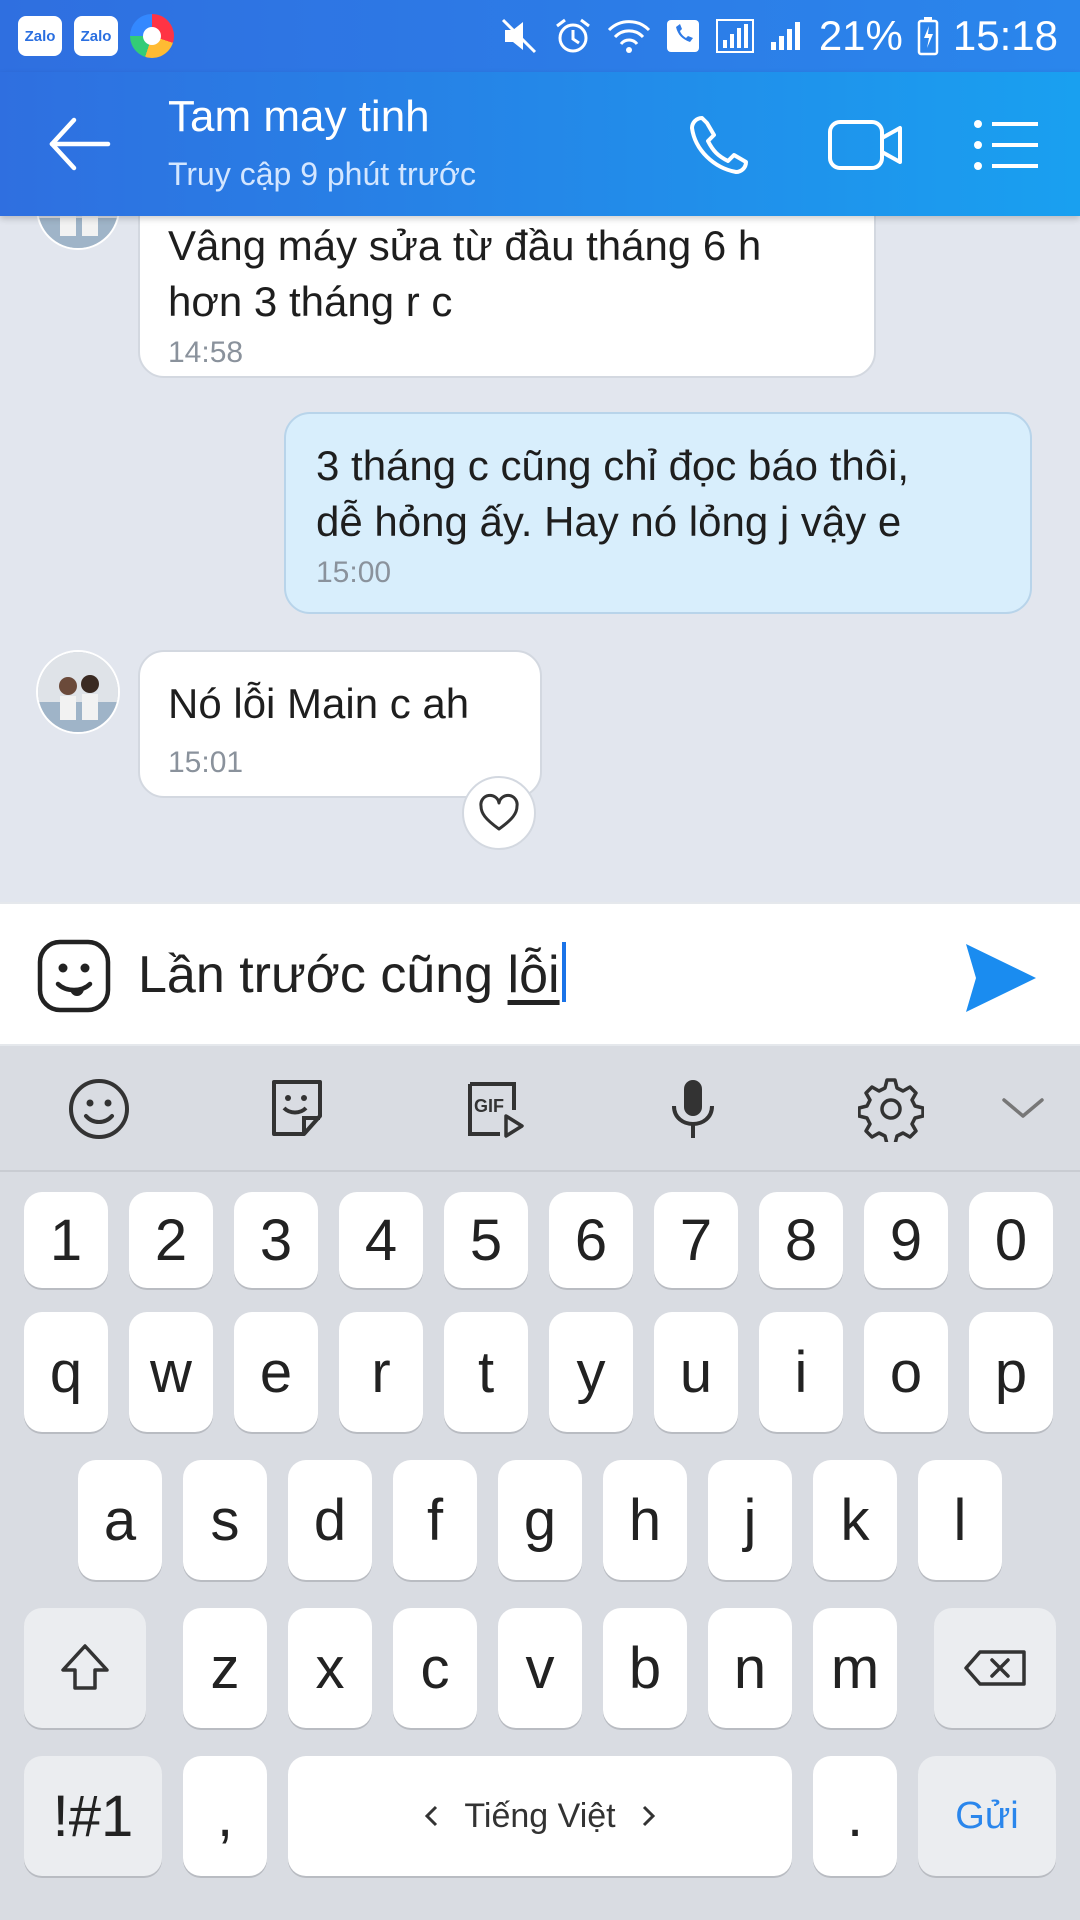 The image size is (1080, 1920). What do you see at coordinates (693, 1109) in the screenshot?
I see `microphone-icon` at bounding box center [693, 1109].